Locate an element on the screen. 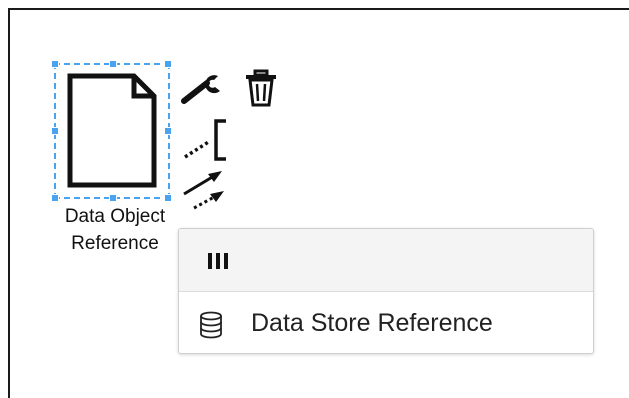 This screenshot has height=398, width=629. menu-item-label: Data Store Reference is located at coordinates (372, 323).